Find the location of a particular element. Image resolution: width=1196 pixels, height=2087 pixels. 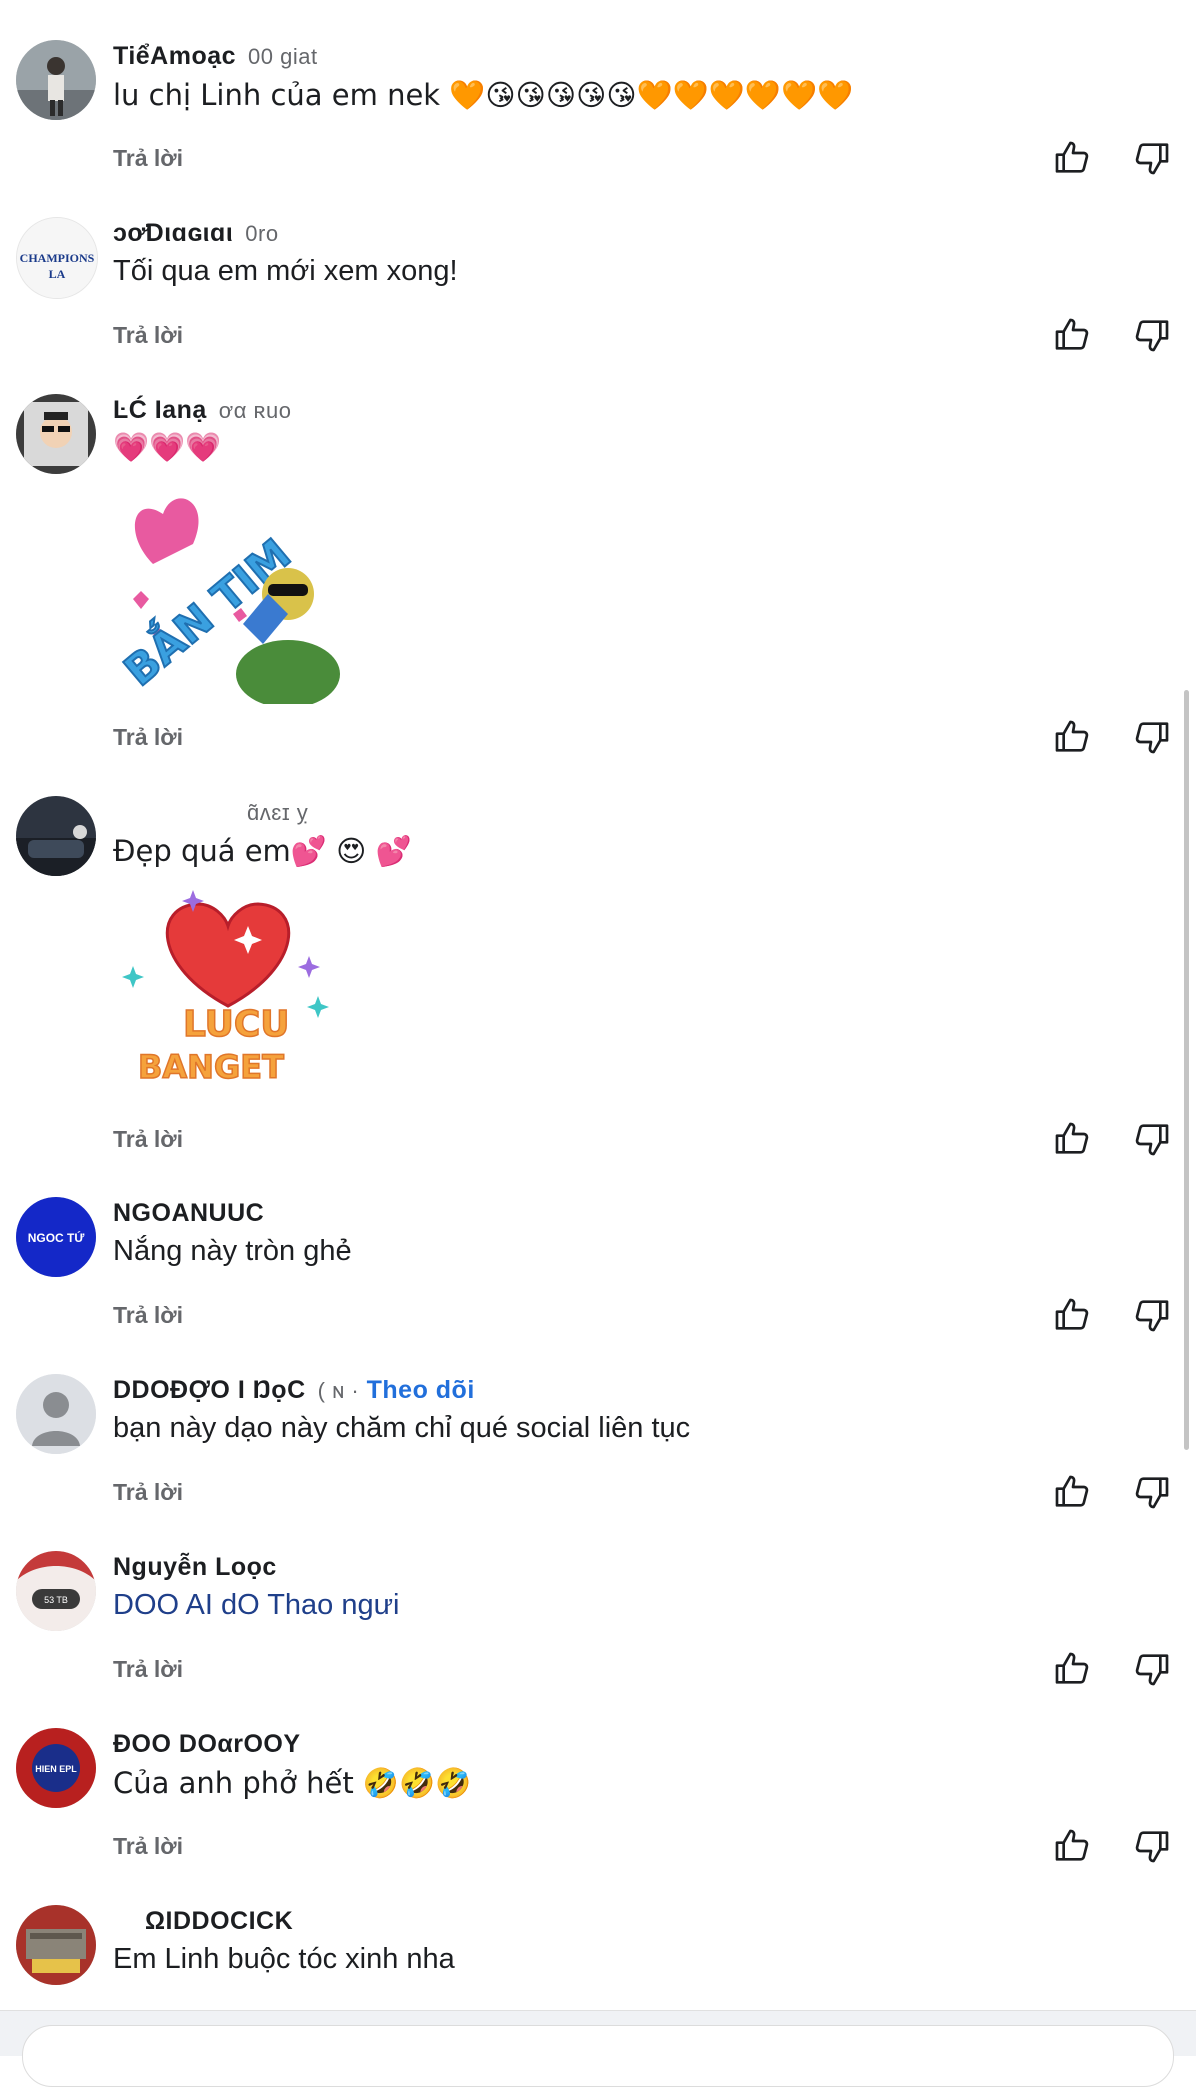

avatar: 53 TB is located at coordinates (56, 1591).